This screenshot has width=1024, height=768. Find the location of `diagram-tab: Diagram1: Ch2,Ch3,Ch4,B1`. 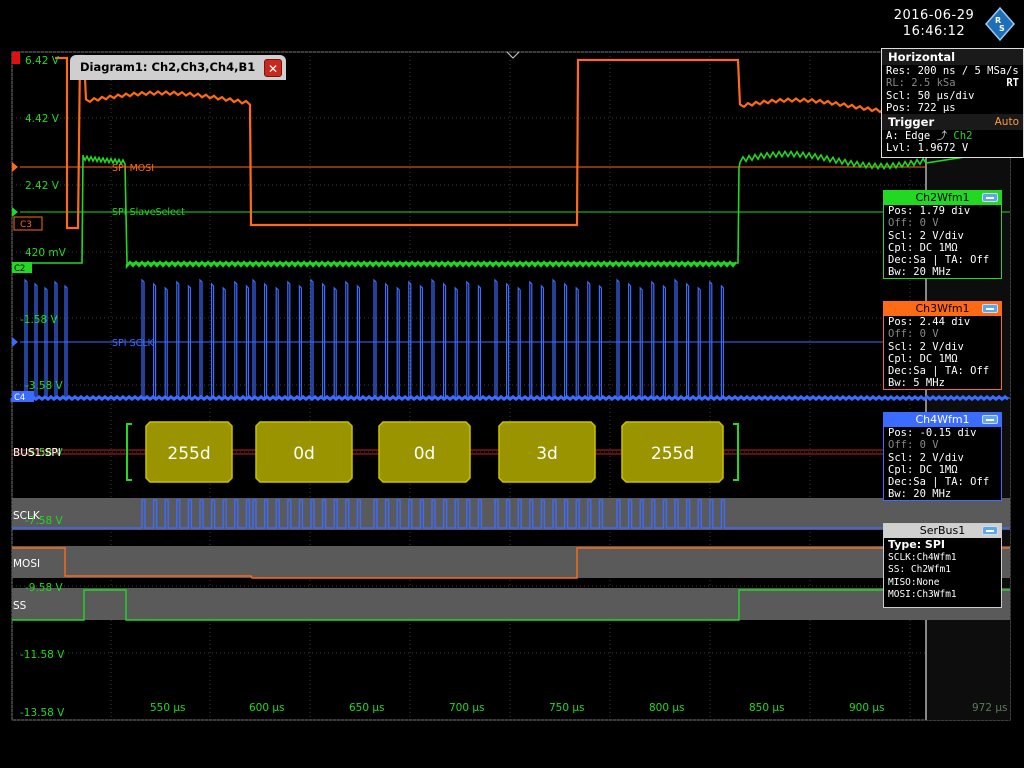

diagram-tab: Diagram1: Ch2,Ch3,Ch4,B1 is located at coordinates (178, 67).